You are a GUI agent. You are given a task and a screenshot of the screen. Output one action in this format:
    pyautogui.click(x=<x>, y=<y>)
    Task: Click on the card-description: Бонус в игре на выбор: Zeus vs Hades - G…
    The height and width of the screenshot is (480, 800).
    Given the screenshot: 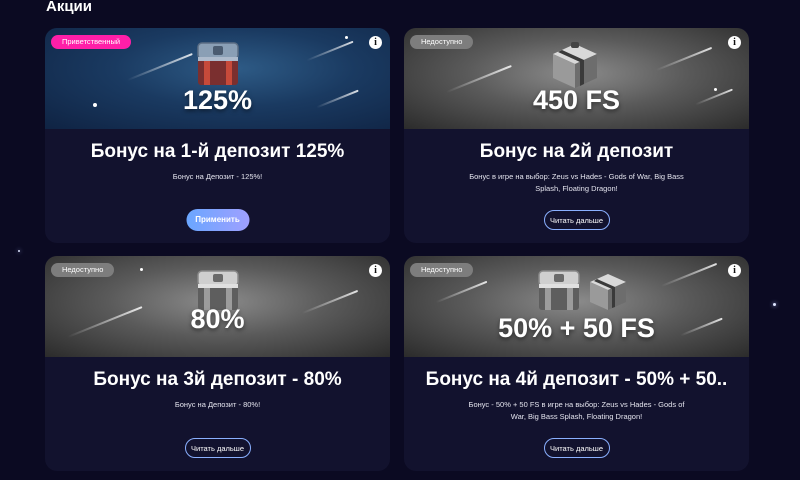 What is the action you would take?
    pyautogui.click(x=576, y=182)
    